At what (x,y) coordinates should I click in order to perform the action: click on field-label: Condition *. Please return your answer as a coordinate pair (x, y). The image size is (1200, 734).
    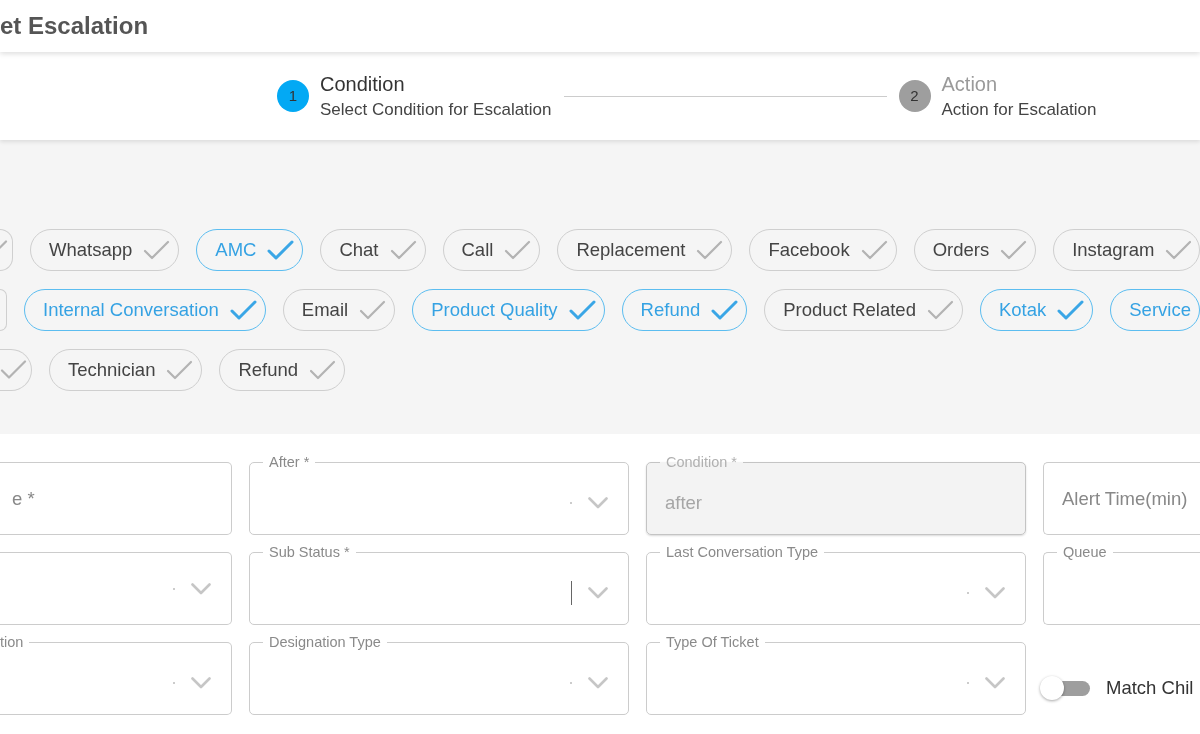
    Looking at the image, I should click on (701, 462).